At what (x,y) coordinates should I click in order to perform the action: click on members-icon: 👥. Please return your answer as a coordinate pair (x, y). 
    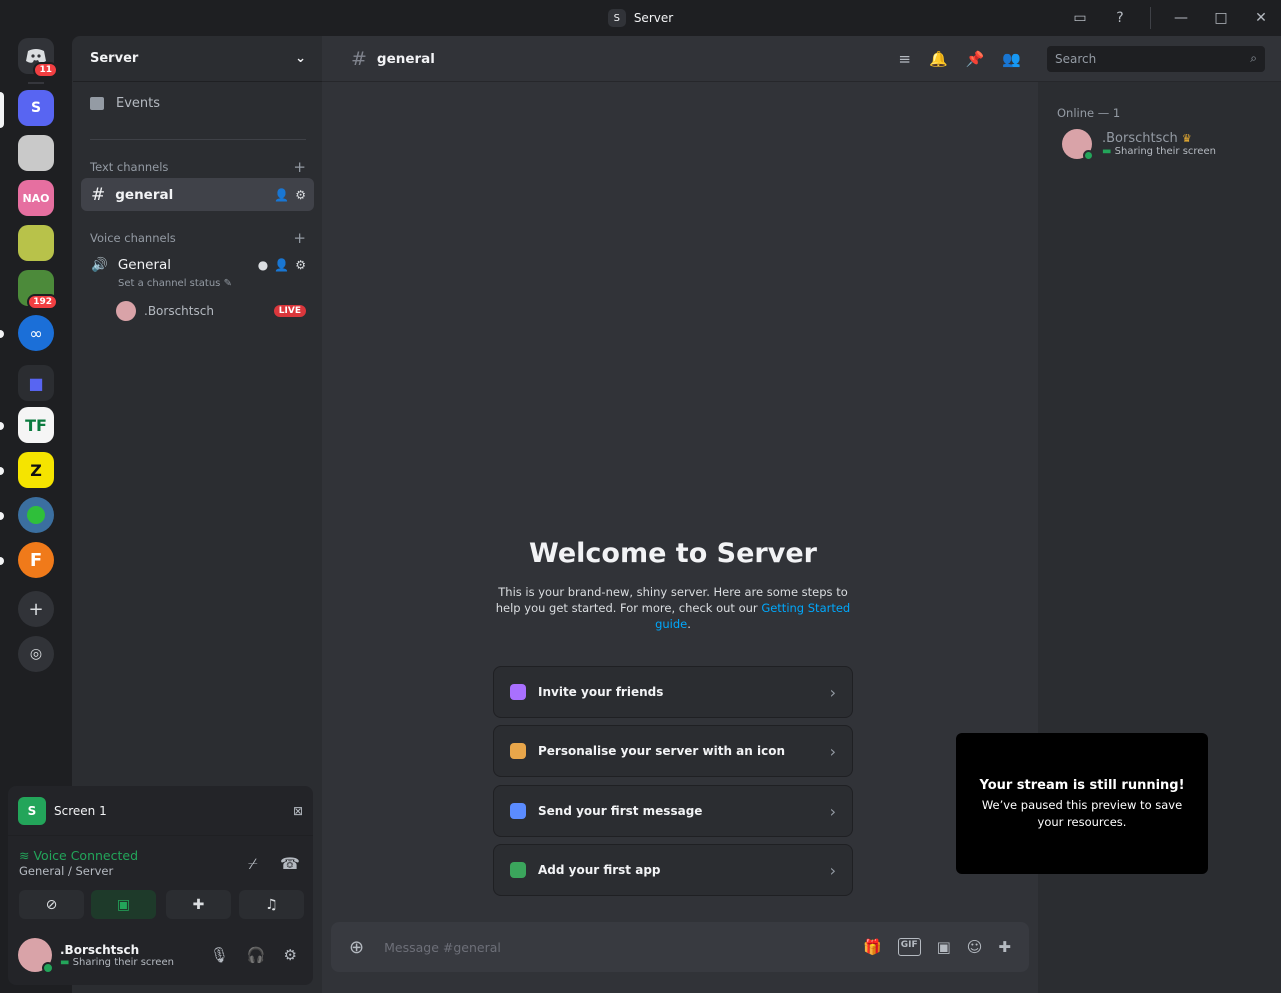
    Looking at the image, I should click on (1011, 59).